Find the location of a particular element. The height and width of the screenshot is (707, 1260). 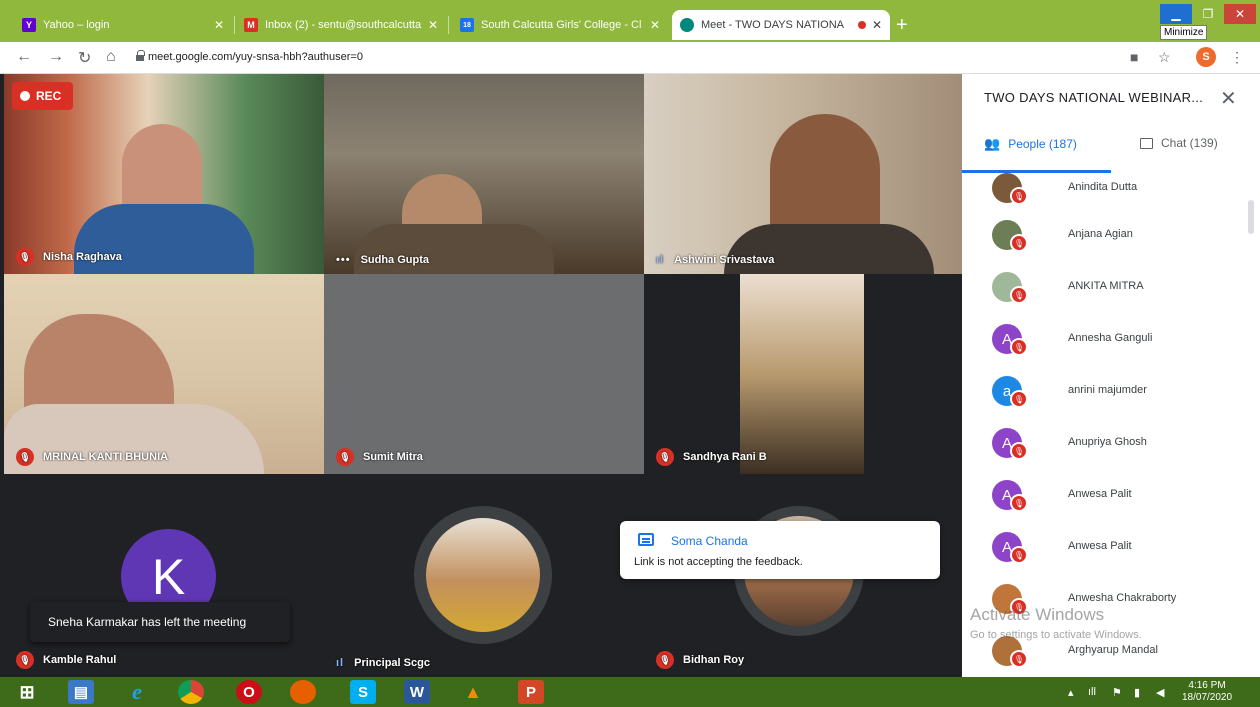

tab-title: Yahoo – login is located at coordinates (76, 25).